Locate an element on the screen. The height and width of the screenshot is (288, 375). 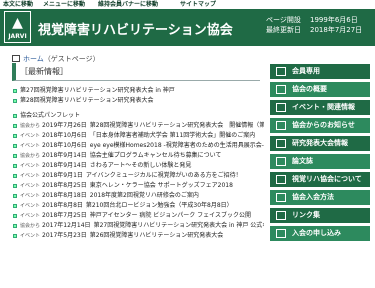
side-menu-item: 協会からのお知らせ is located at coordinates (320, 125).